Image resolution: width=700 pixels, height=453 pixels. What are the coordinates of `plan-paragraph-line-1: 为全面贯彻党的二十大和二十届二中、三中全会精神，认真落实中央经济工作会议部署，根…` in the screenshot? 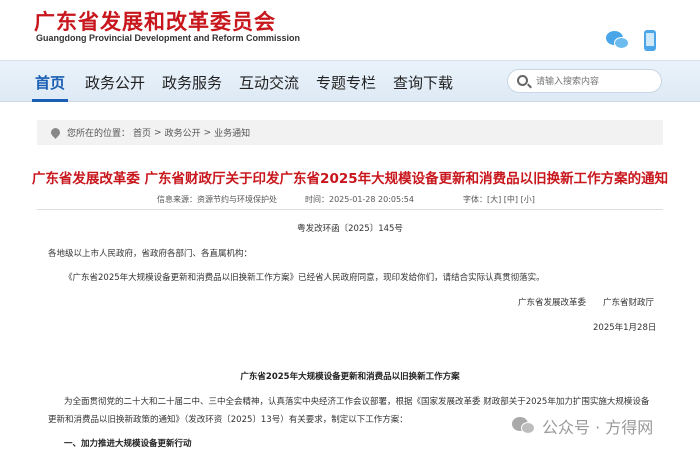 It's located at (357, 402).